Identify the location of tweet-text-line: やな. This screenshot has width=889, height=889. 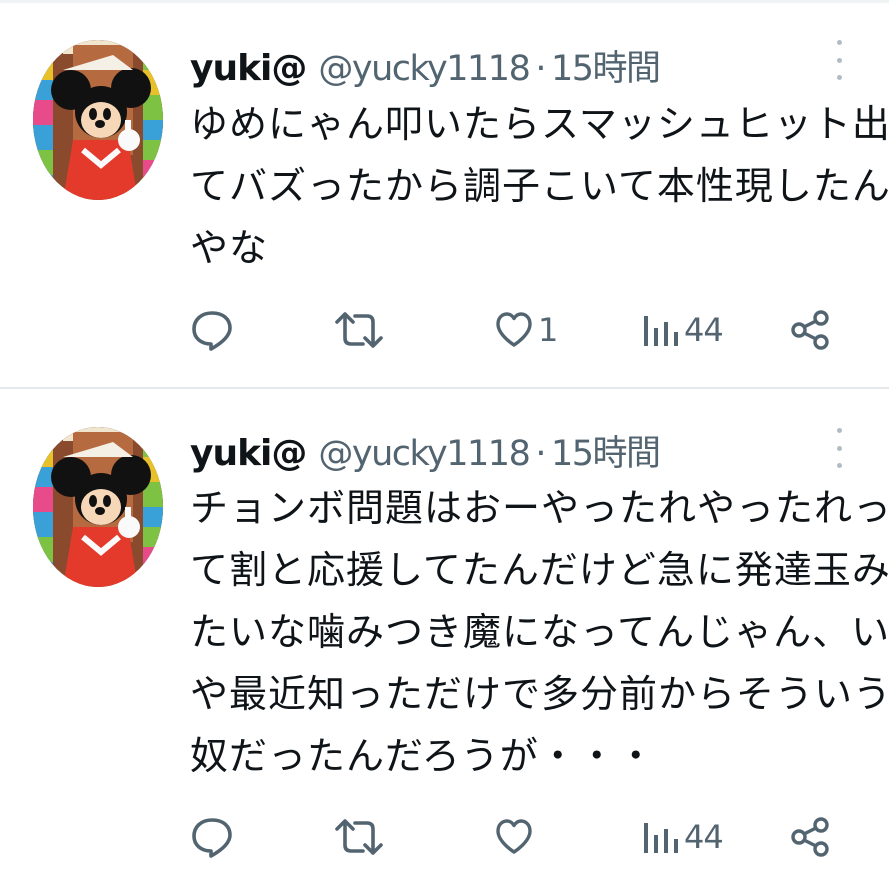
(229, 248).